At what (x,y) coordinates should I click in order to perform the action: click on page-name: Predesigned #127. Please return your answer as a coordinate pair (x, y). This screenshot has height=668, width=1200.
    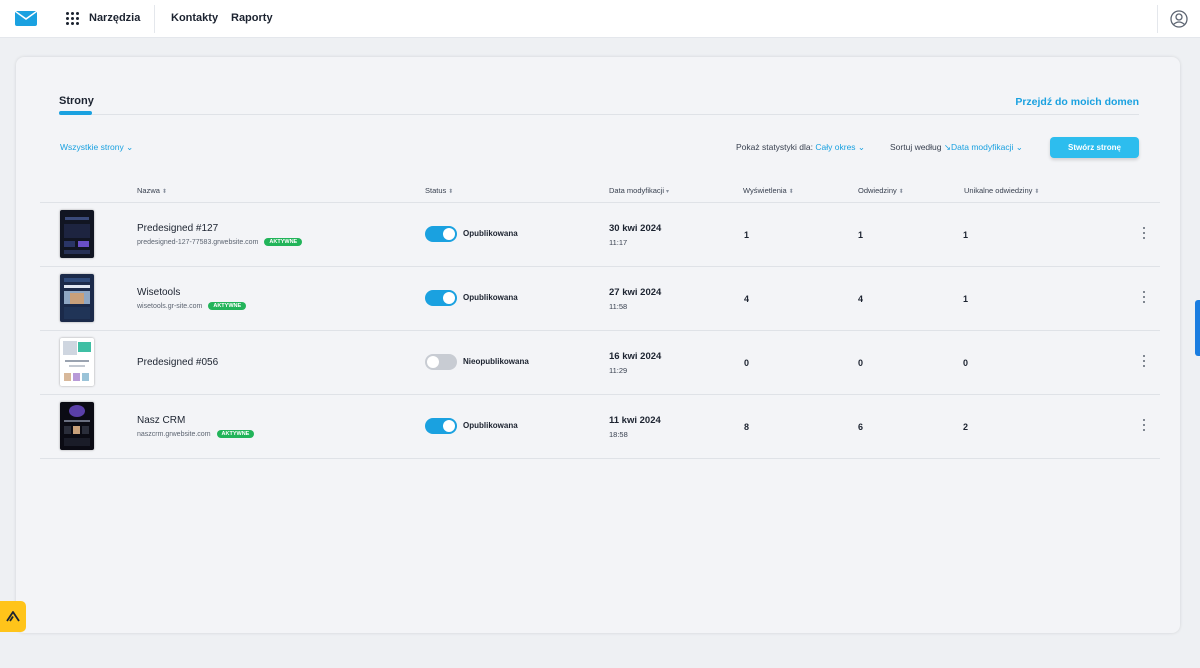
    Looking at the image, I should click on (177, 228).